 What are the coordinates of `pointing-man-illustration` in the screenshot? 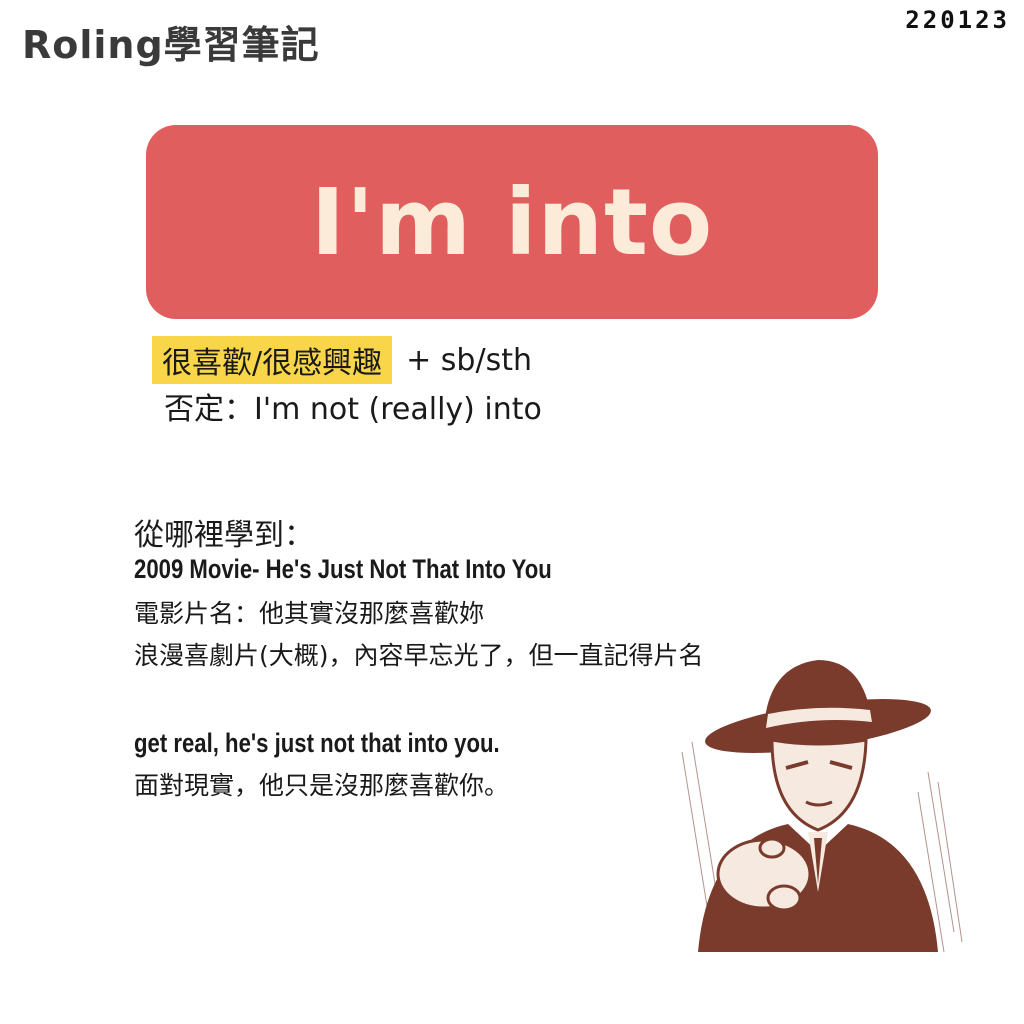 It's located at (822, 806).